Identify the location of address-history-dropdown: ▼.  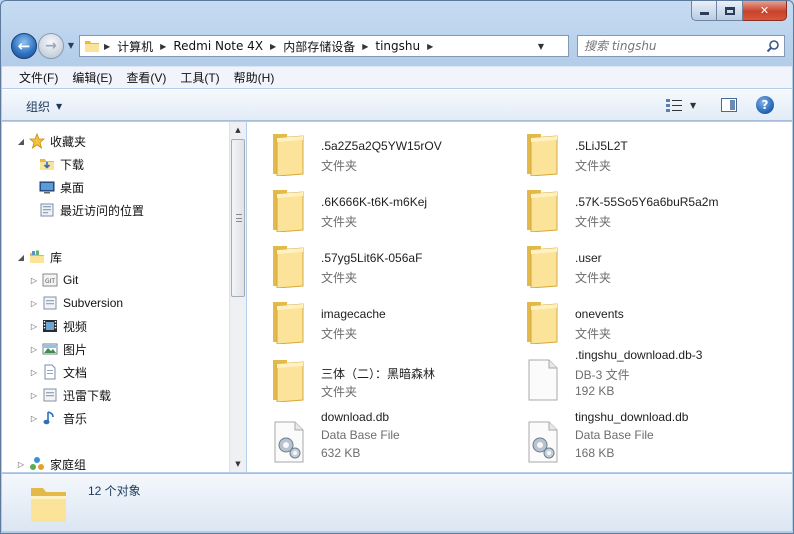
(541, 46).